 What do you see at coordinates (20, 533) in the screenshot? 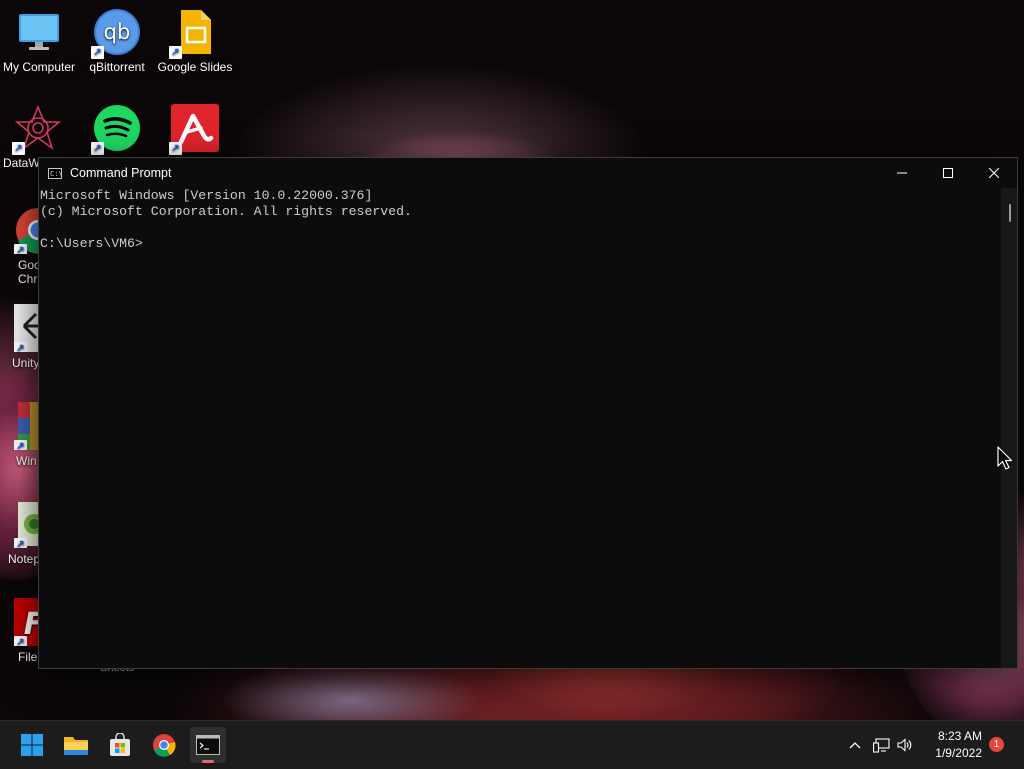
I see `desktop-icon-notepad: ↗ Notep` at bounding box center [20, 533].